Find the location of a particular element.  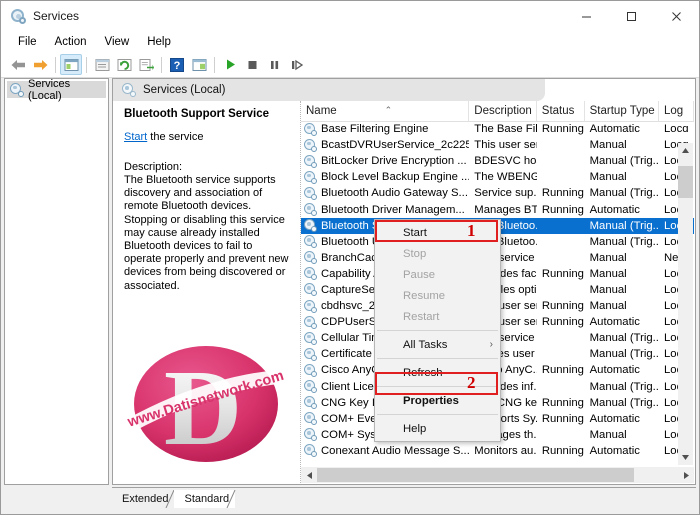

content-header: Services (Local) is located at coordinates (404, 90).